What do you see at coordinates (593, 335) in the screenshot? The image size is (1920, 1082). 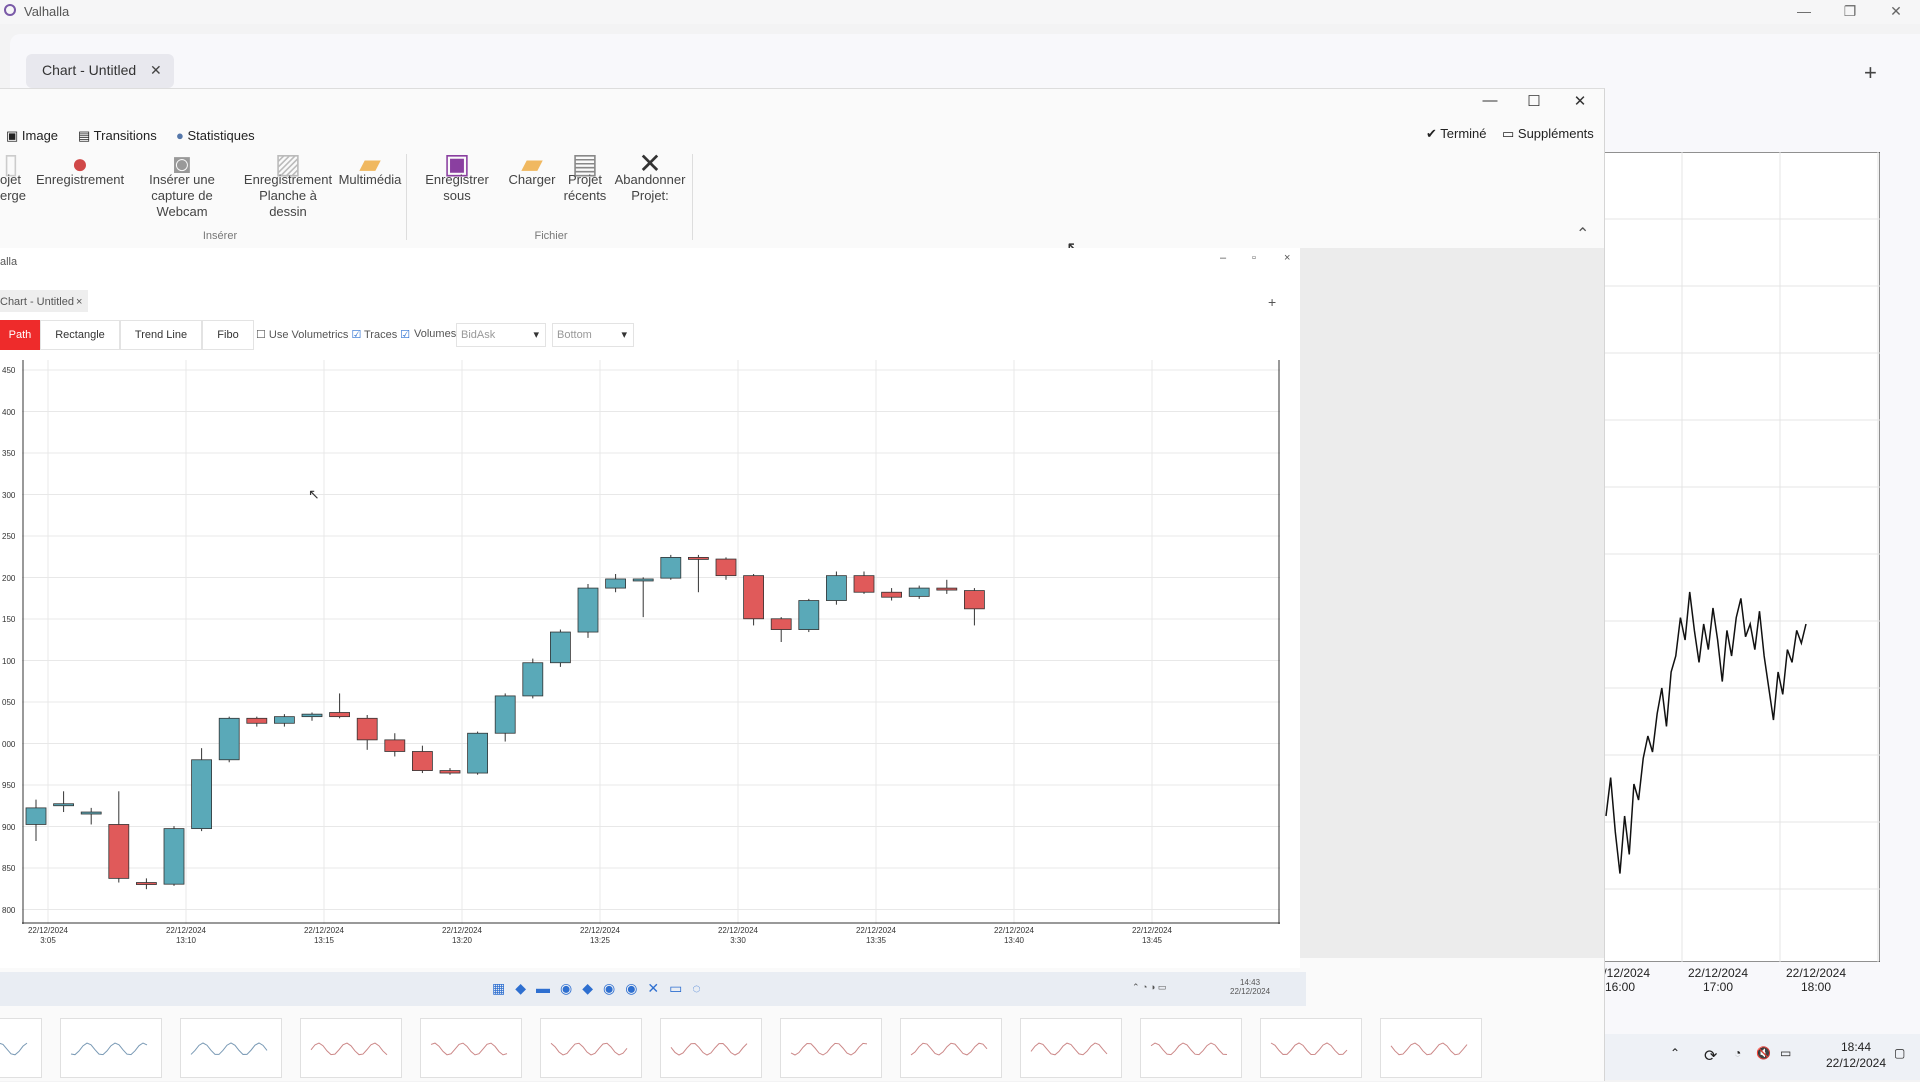 I see `position-select: Bottom ▾` at bounding box center [593, 335].